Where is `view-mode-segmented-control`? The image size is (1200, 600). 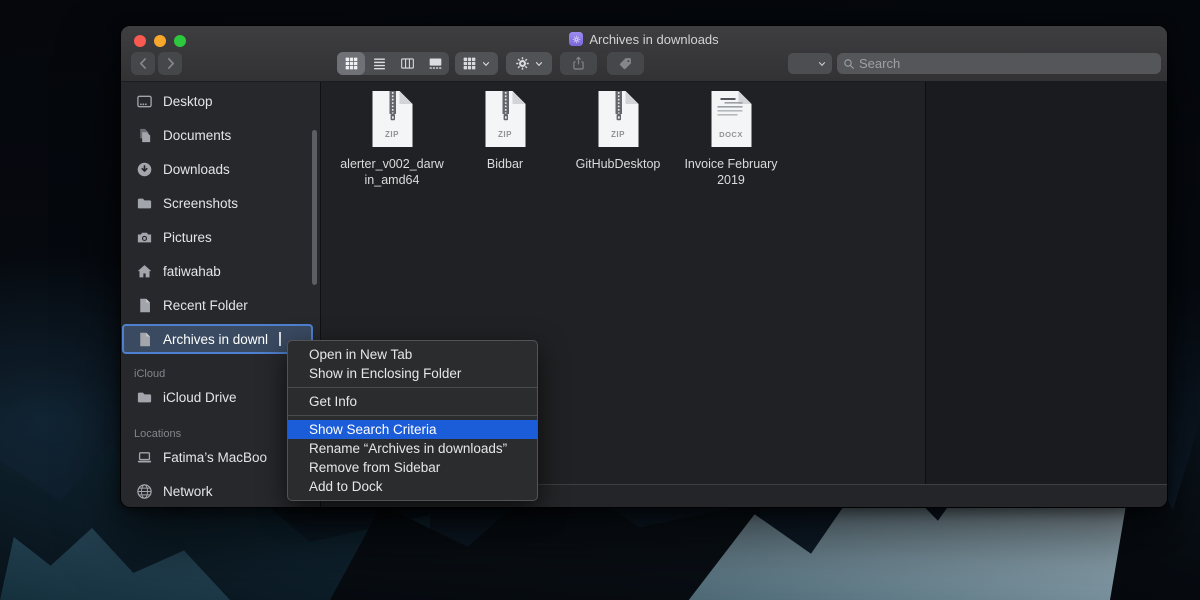
view-mode-segmented-control is located at coordinates (393, 63).